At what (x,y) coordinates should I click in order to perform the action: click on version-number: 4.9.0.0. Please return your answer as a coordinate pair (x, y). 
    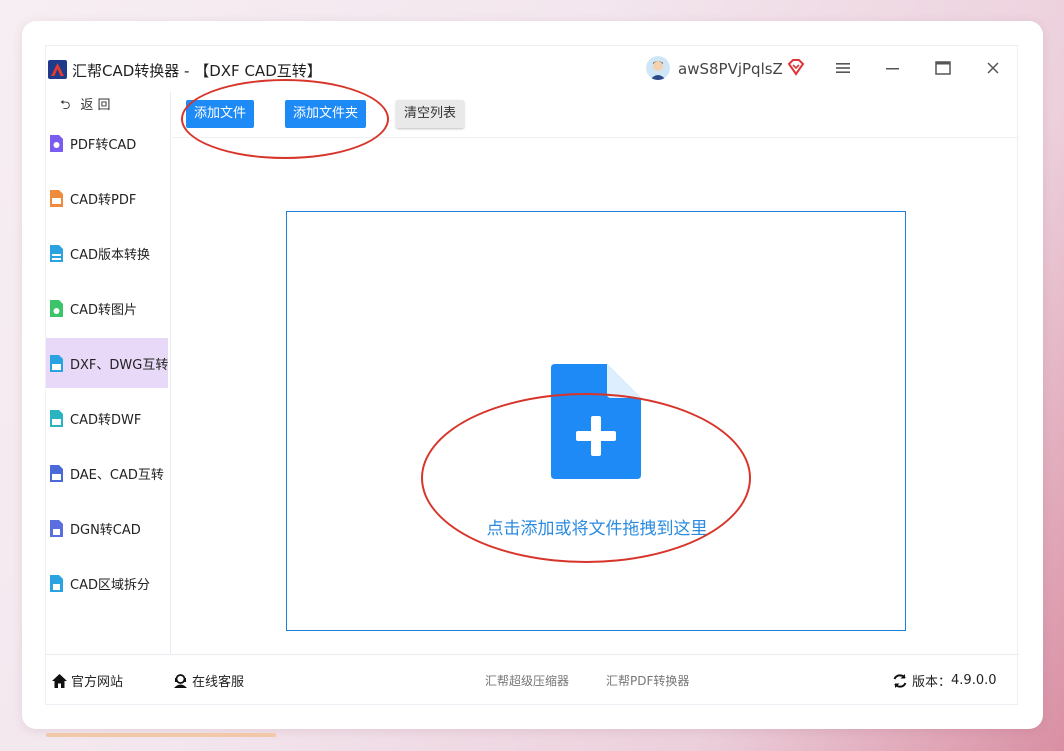
    Looking at the image, I should click on (974, 680).